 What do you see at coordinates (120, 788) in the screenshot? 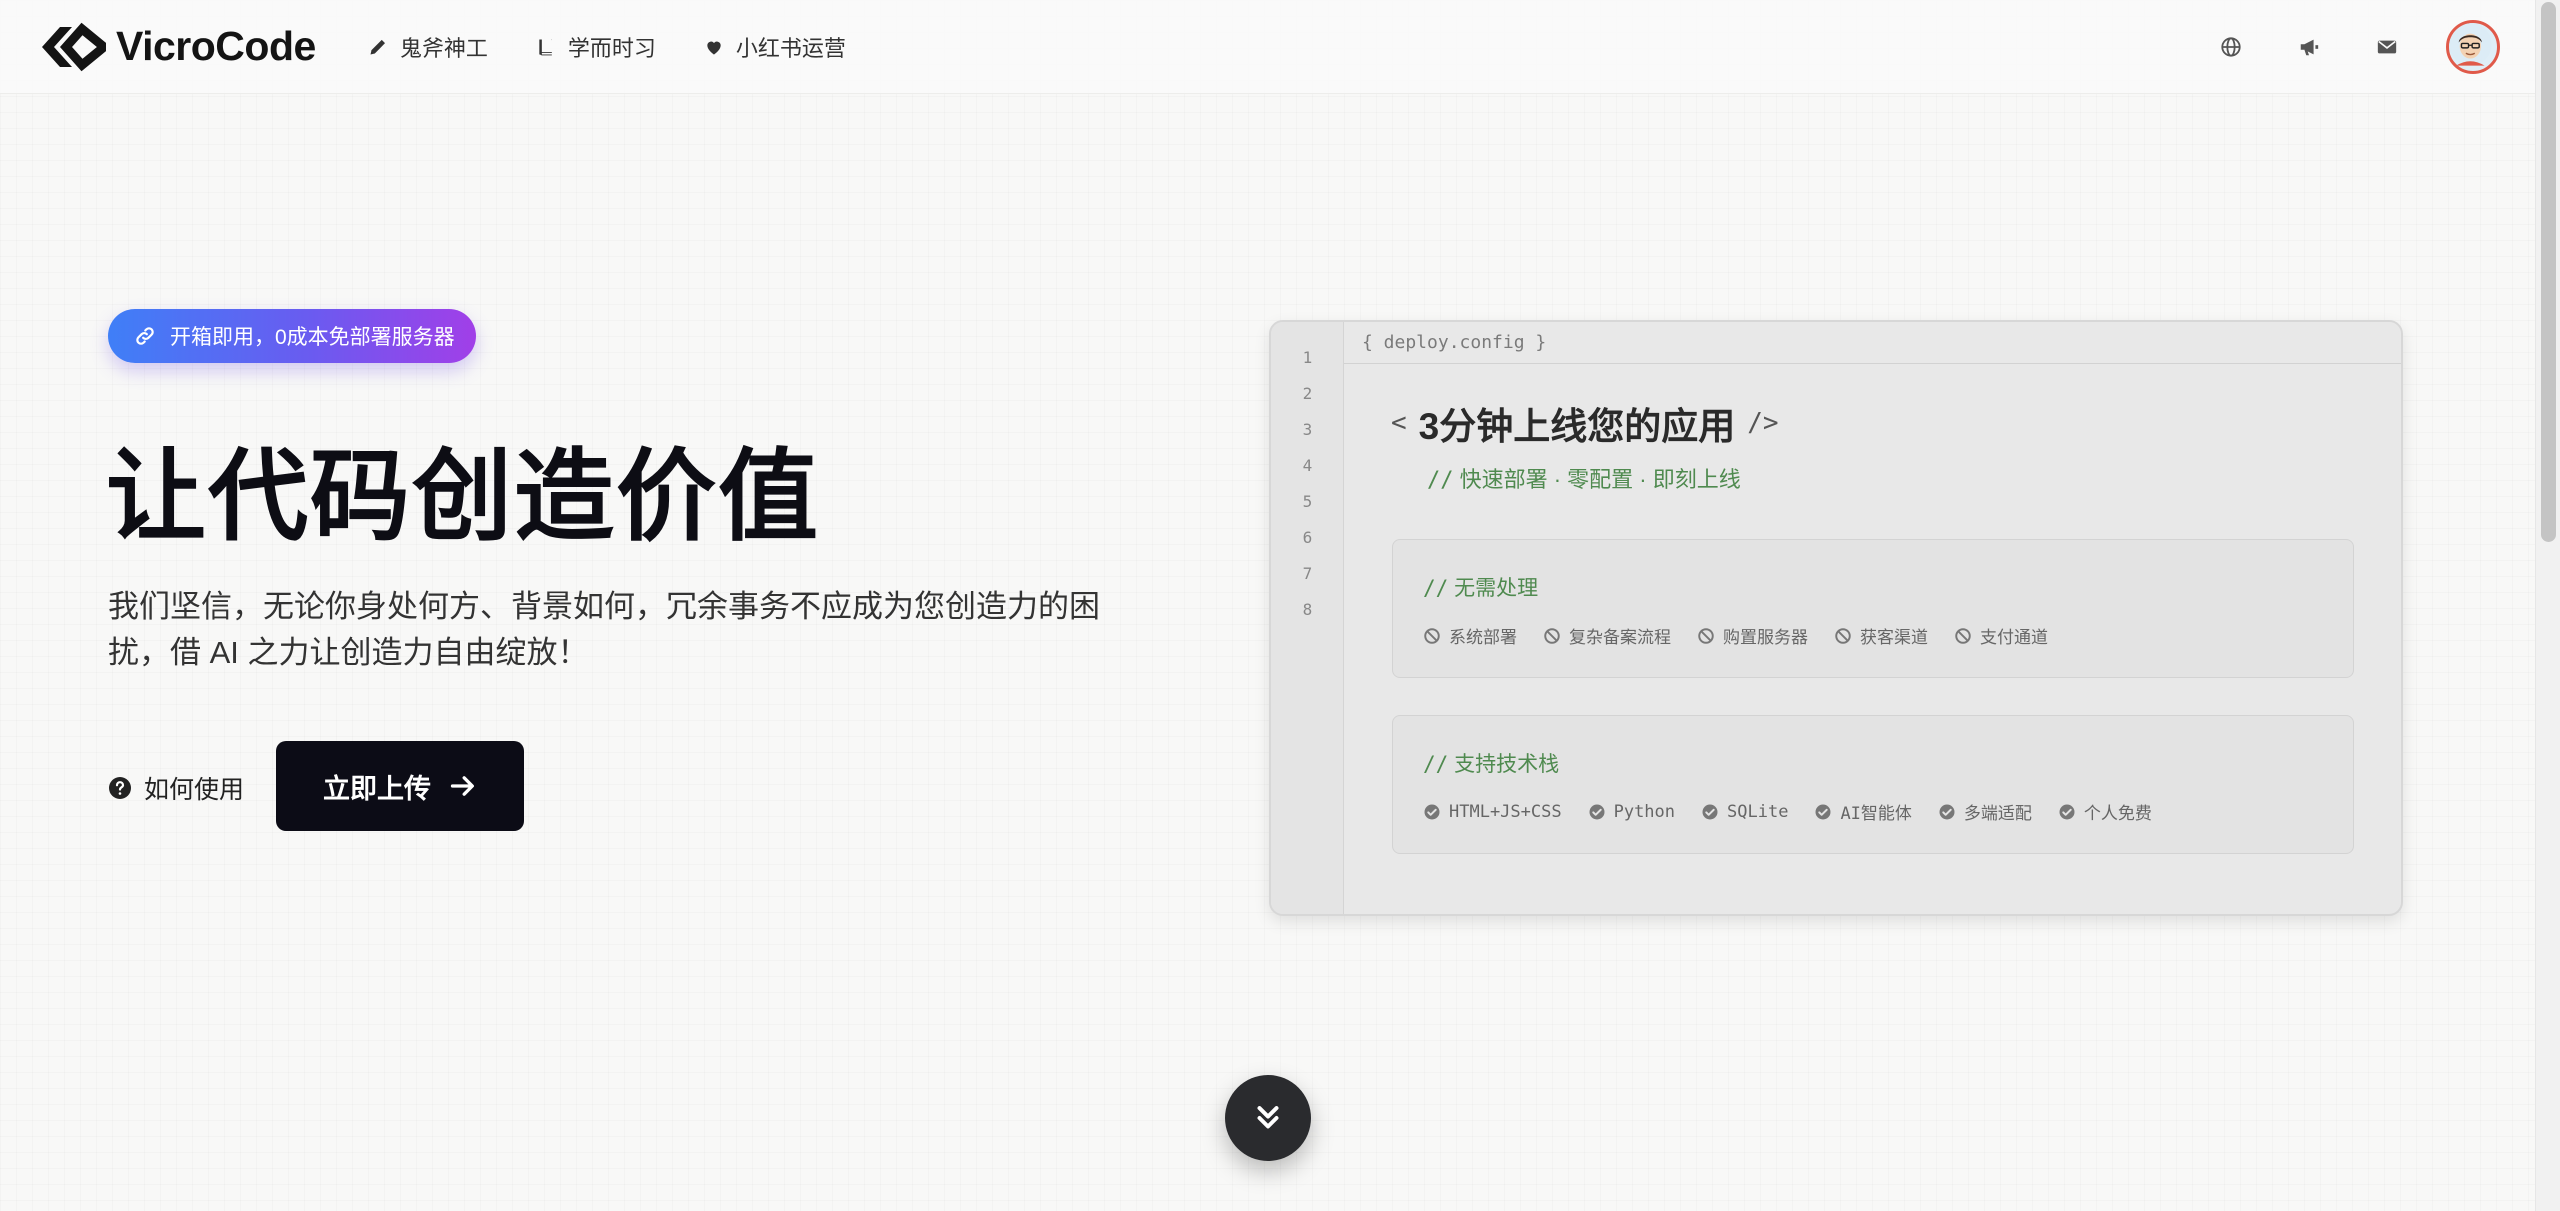
I see `question-circle-icon` at bounding box center [120, 788].